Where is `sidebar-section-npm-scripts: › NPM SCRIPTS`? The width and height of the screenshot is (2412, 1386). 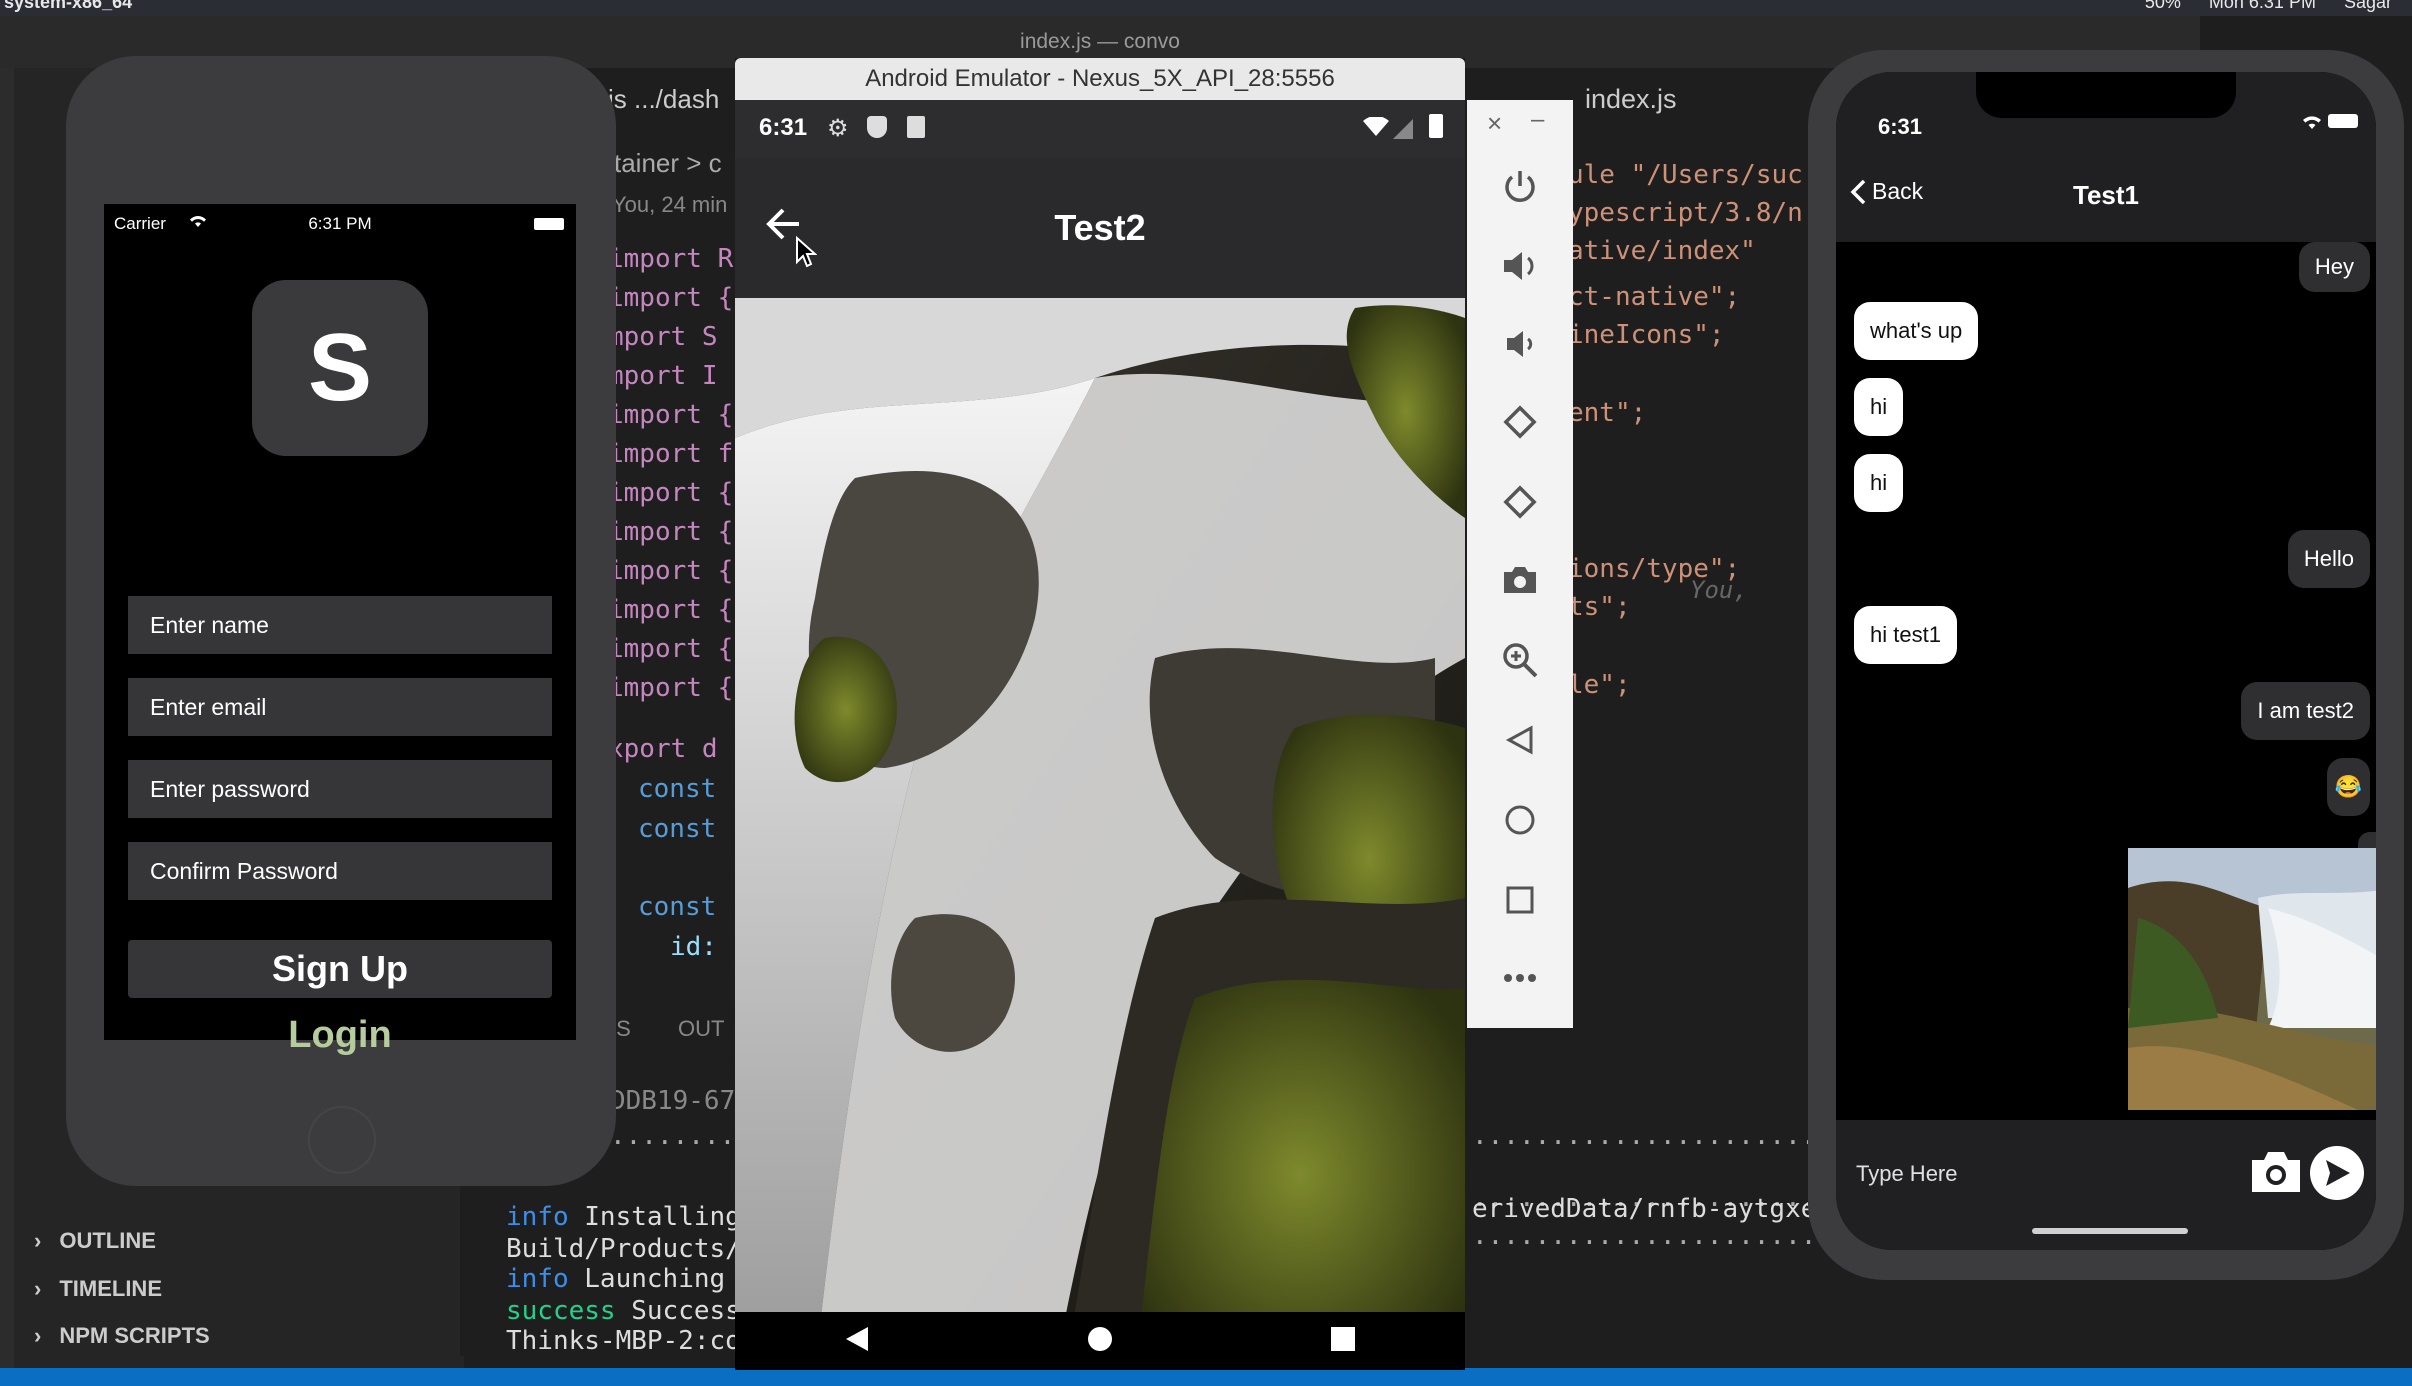
sidebar-section-npm-scripts: › NPM SCRIPTS is located at coordinates (122, 1336).